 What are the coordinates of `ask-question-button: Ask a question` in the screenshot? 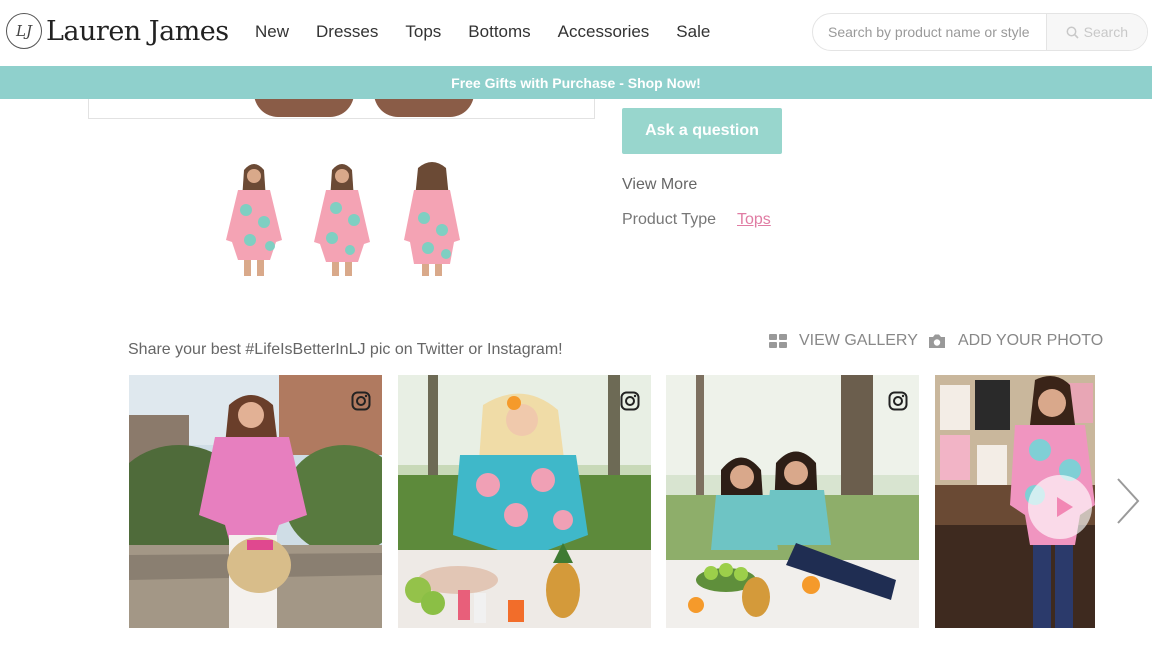 It's located at (702, 131).